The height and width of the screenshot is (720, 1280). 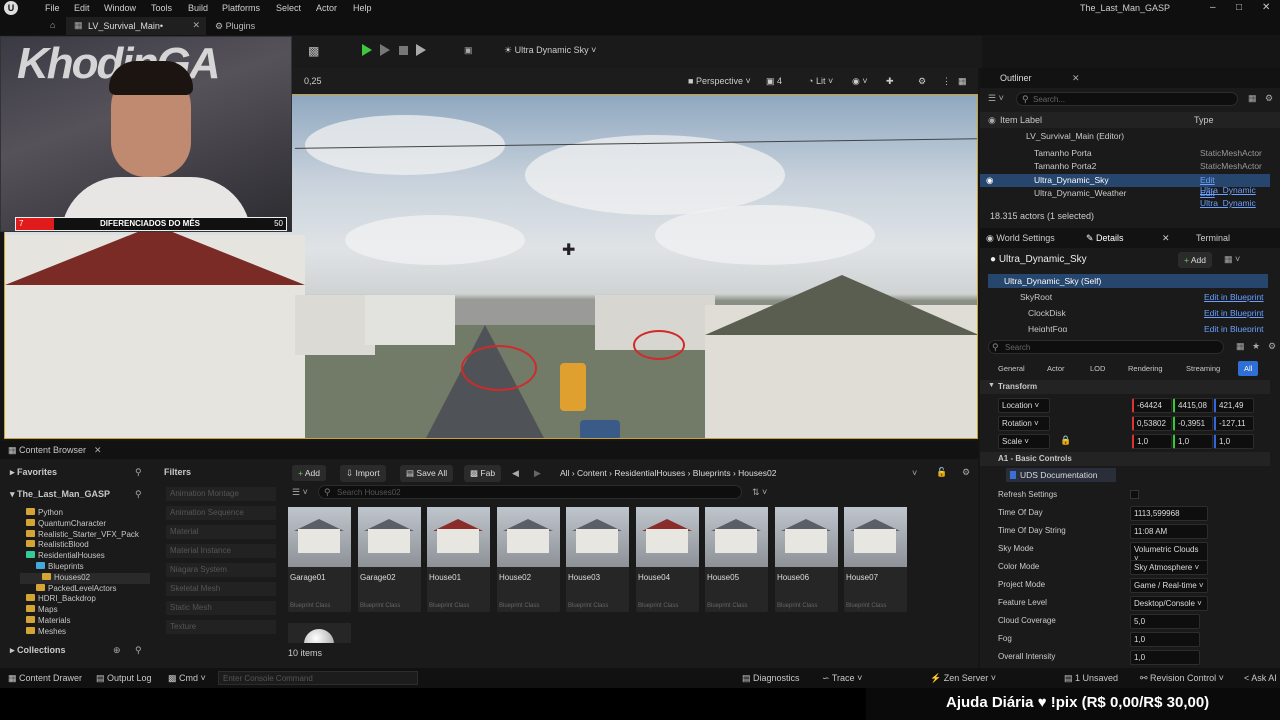 What do you see at coordinates (1240, 346) in the screenshot?
I see `table-view-icon: ▦` at bounding box center [1240, 346].